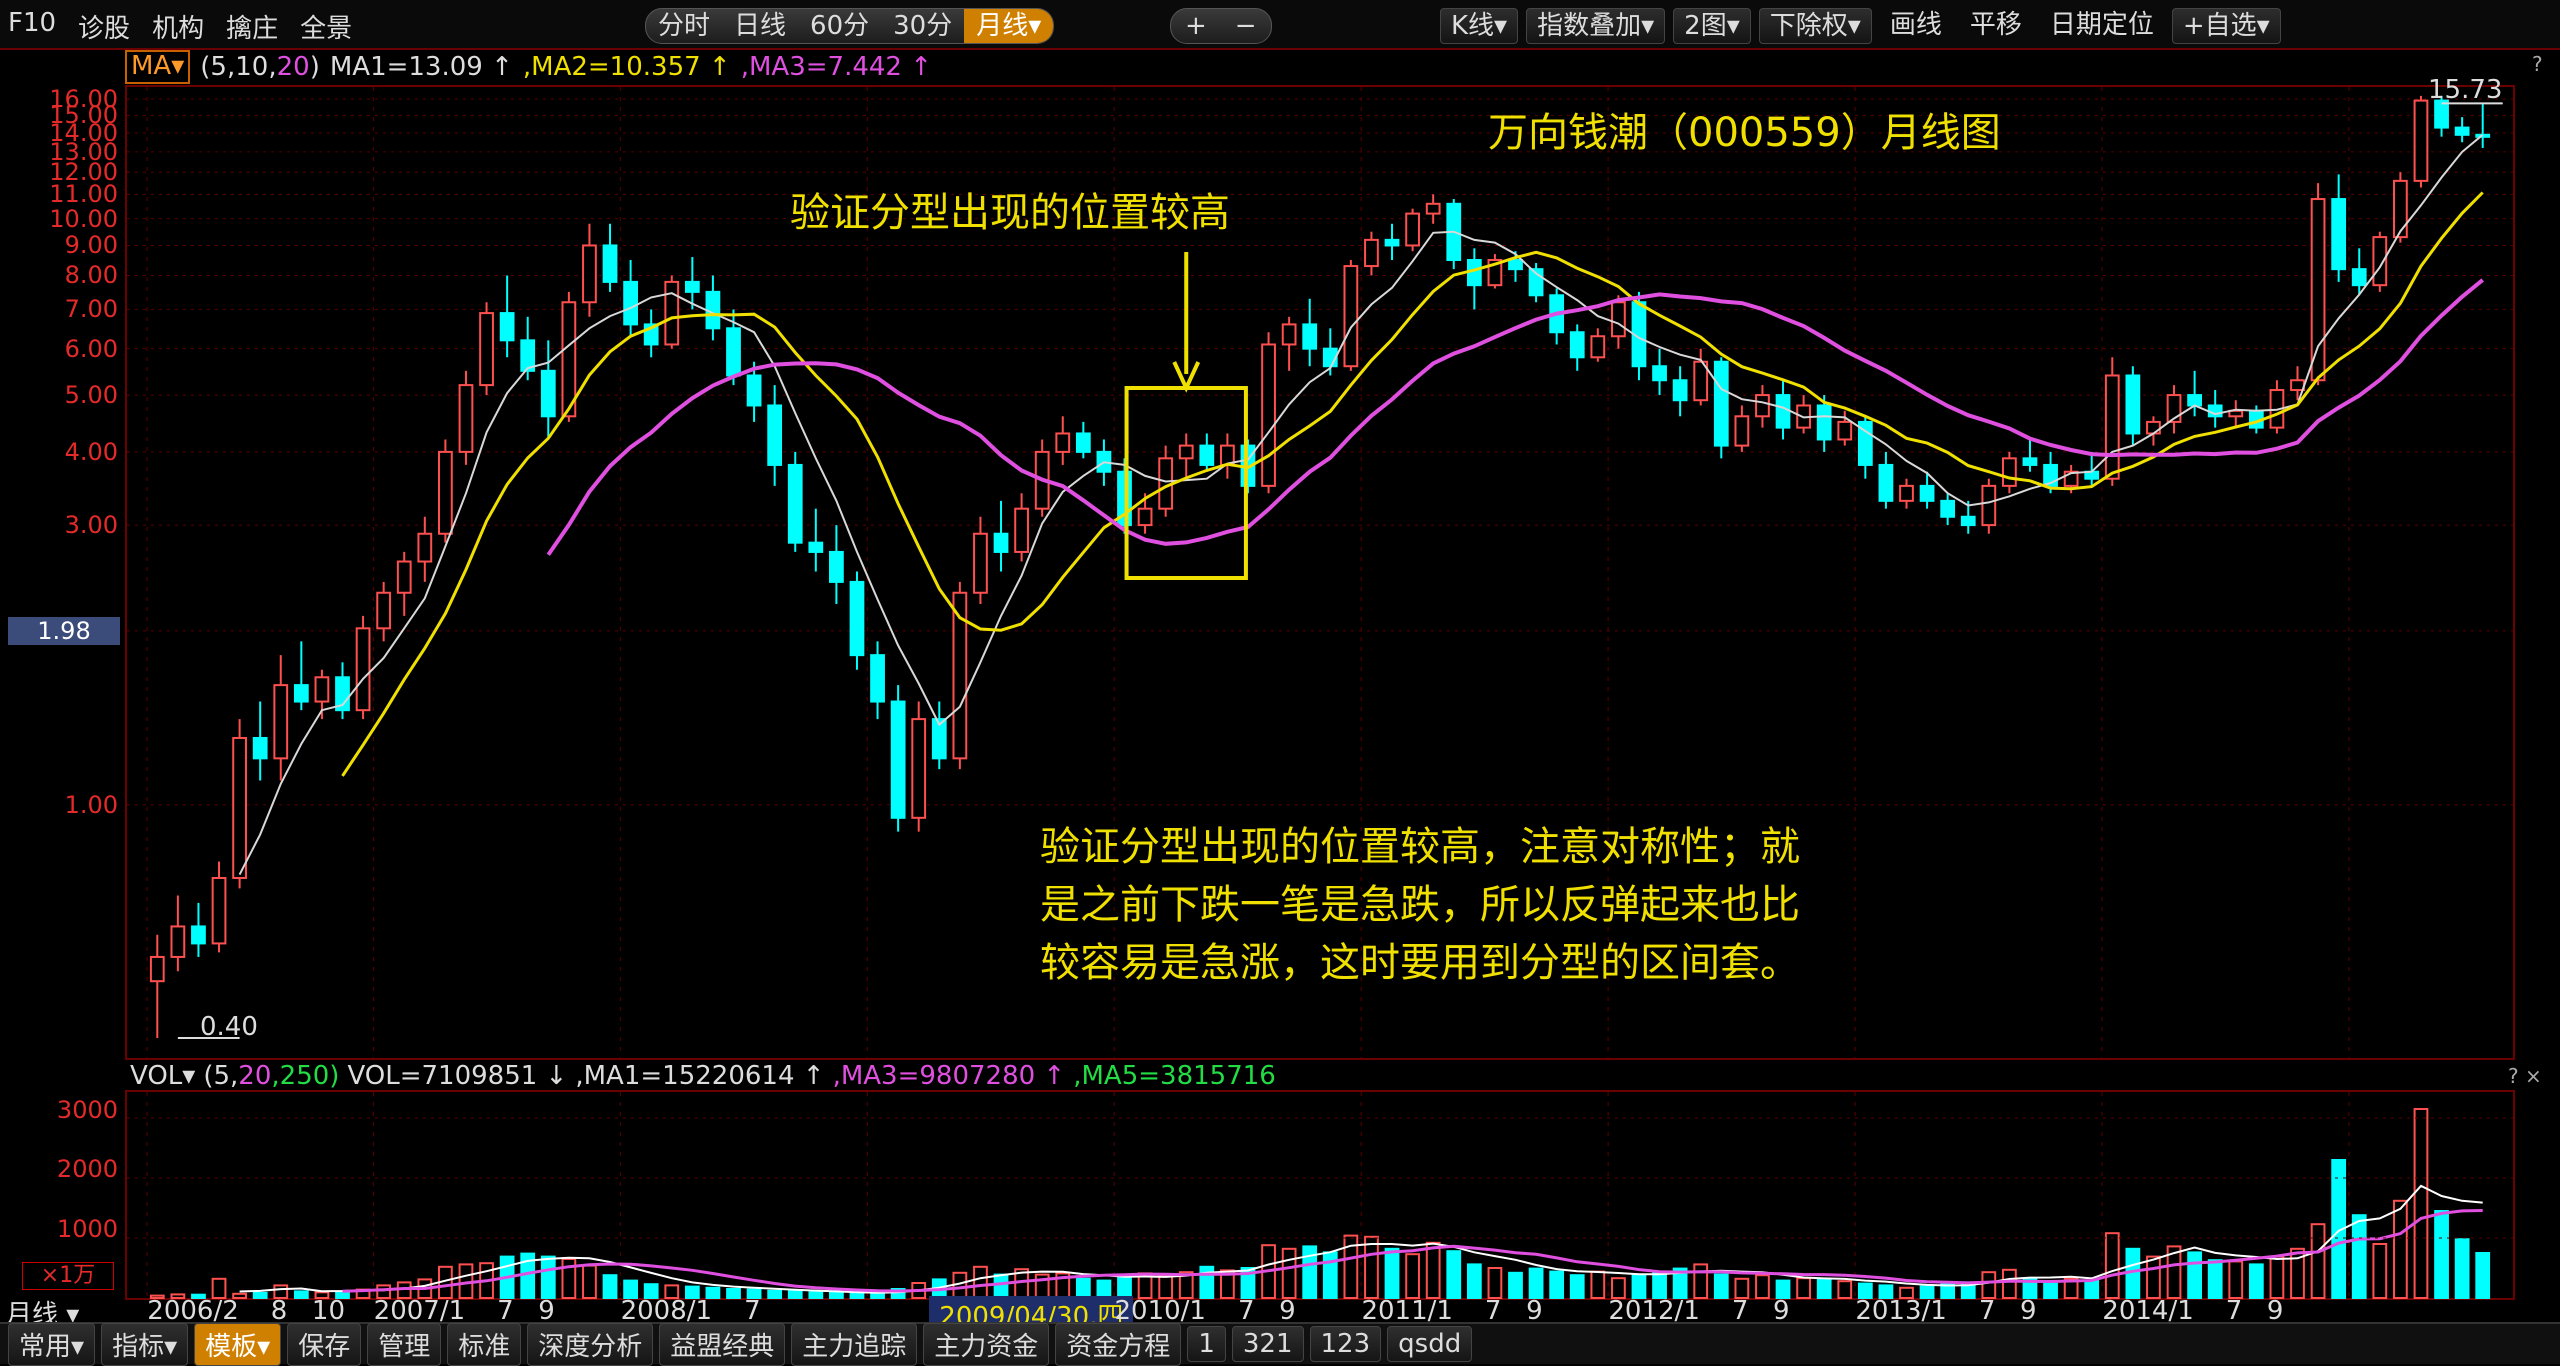 Image resolution: width=2560 pixels, height=1366 pixels. I want to click on bottombar-item: 1, so click(1206, 1344).